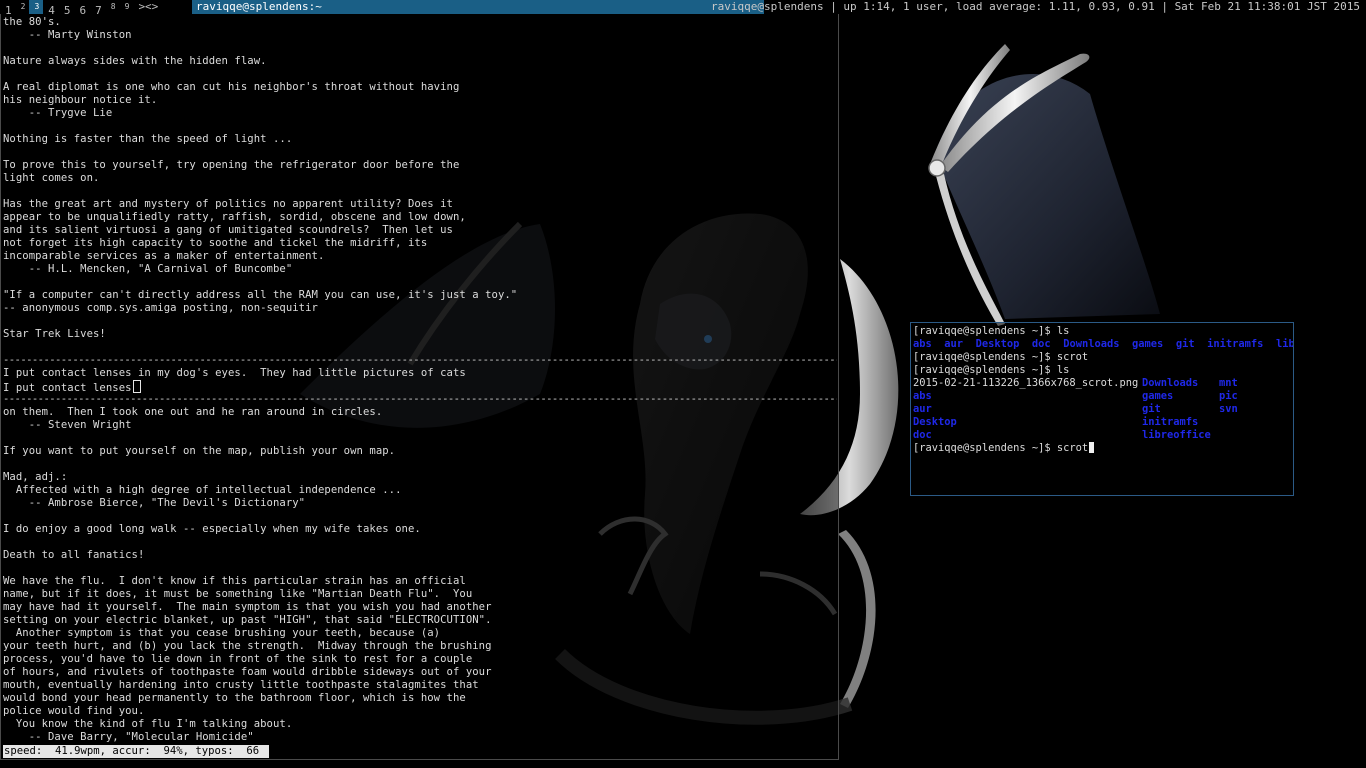 This screenshot has height=768, width=1366. I want to click on fortune-line: Star Trek Lives!, so click(54, 334).